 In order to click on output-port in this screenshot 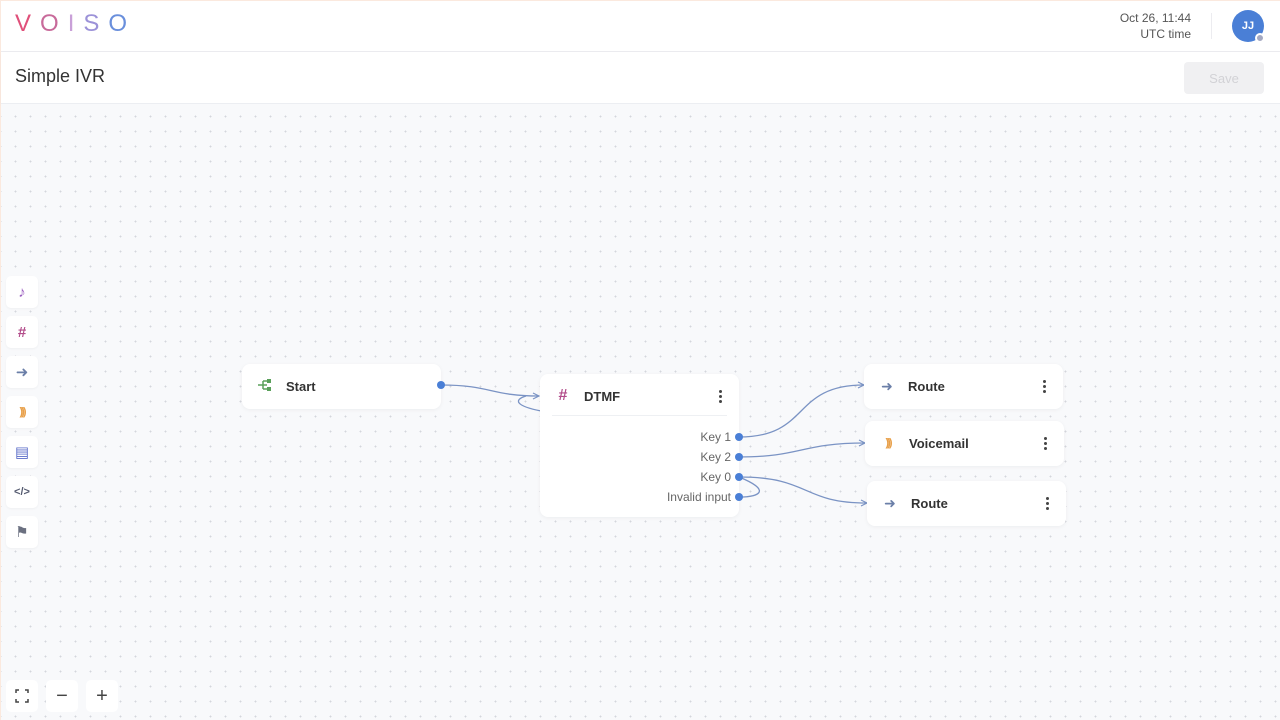, I will do `click(441, 385)`.